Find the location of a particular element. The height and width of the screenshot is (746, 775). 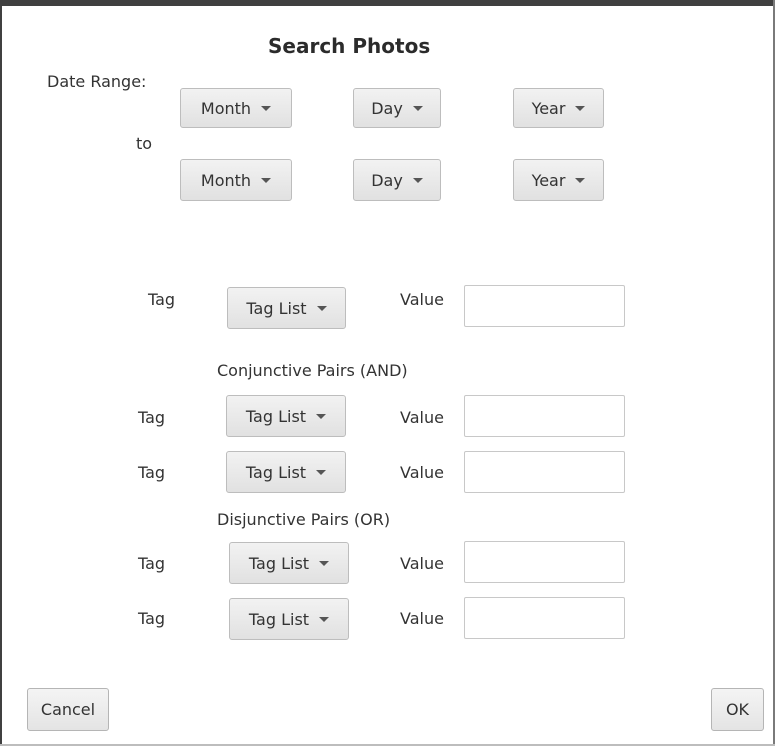

dialog-title: Search Photos is located at coordinates (349, 46).